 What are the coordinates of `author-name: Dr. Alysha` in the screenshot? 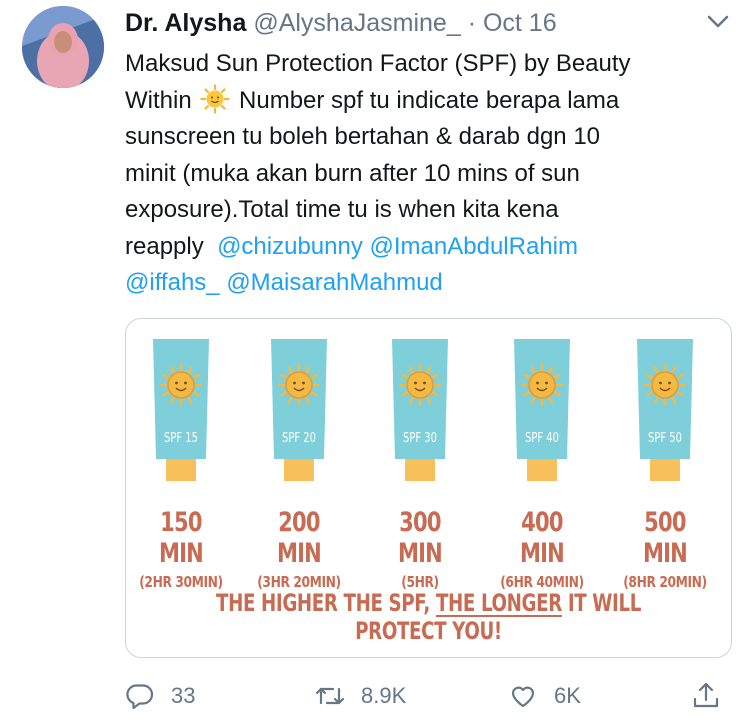 It's located at (185, 23).